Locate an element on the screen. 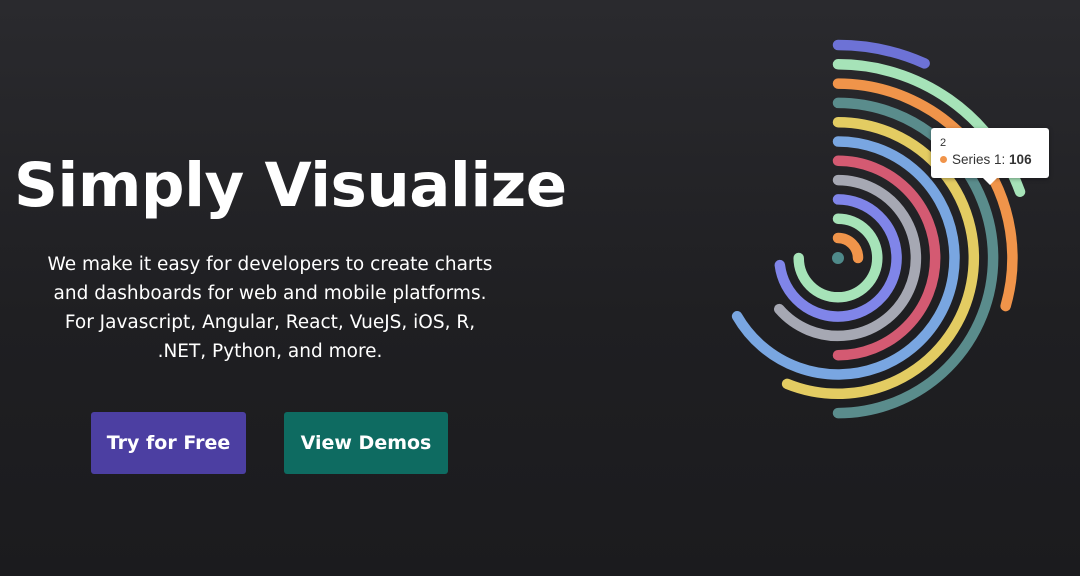 This screenshot has width=1080, height=576. view-demos-button: View Demos is located at coordinates (366, 443).